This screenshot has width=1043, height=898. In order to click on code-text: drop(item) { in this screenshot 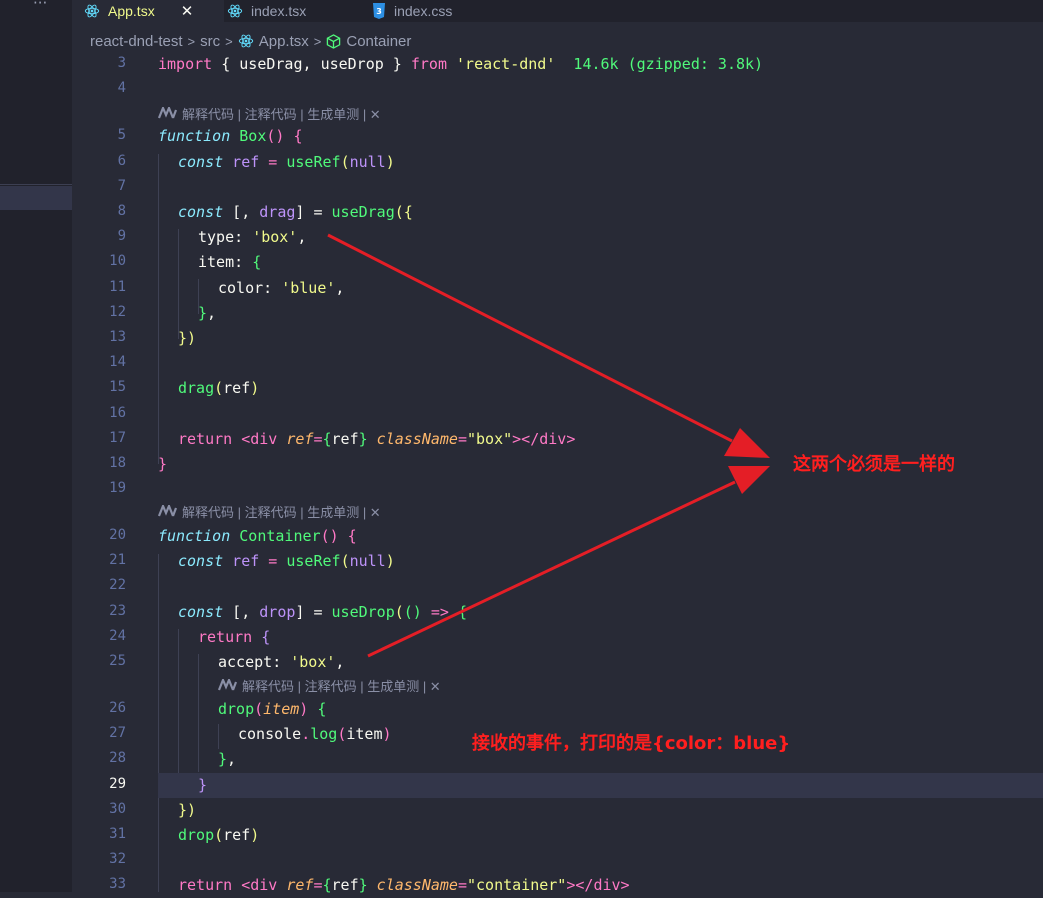, I will do `click(272, 709)`.